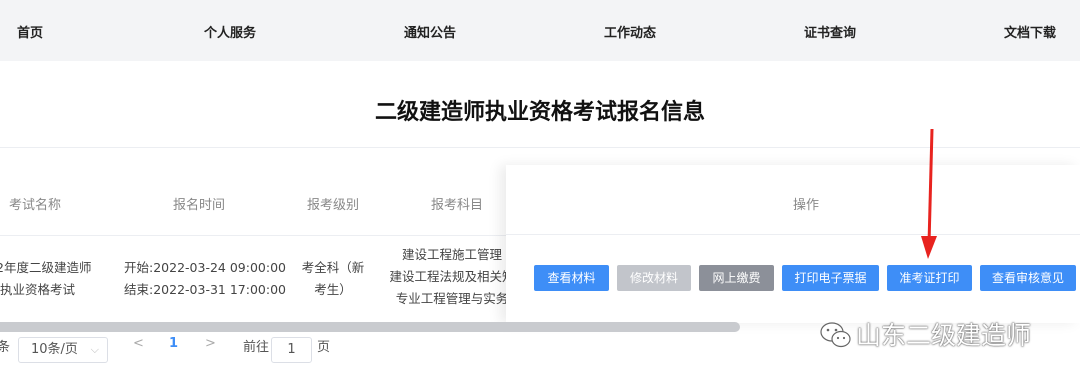 Image resolution: width=1080 pixels, height=381 pixels. I want to click on edit-materials-button: 修改材料, so click(654, 278).